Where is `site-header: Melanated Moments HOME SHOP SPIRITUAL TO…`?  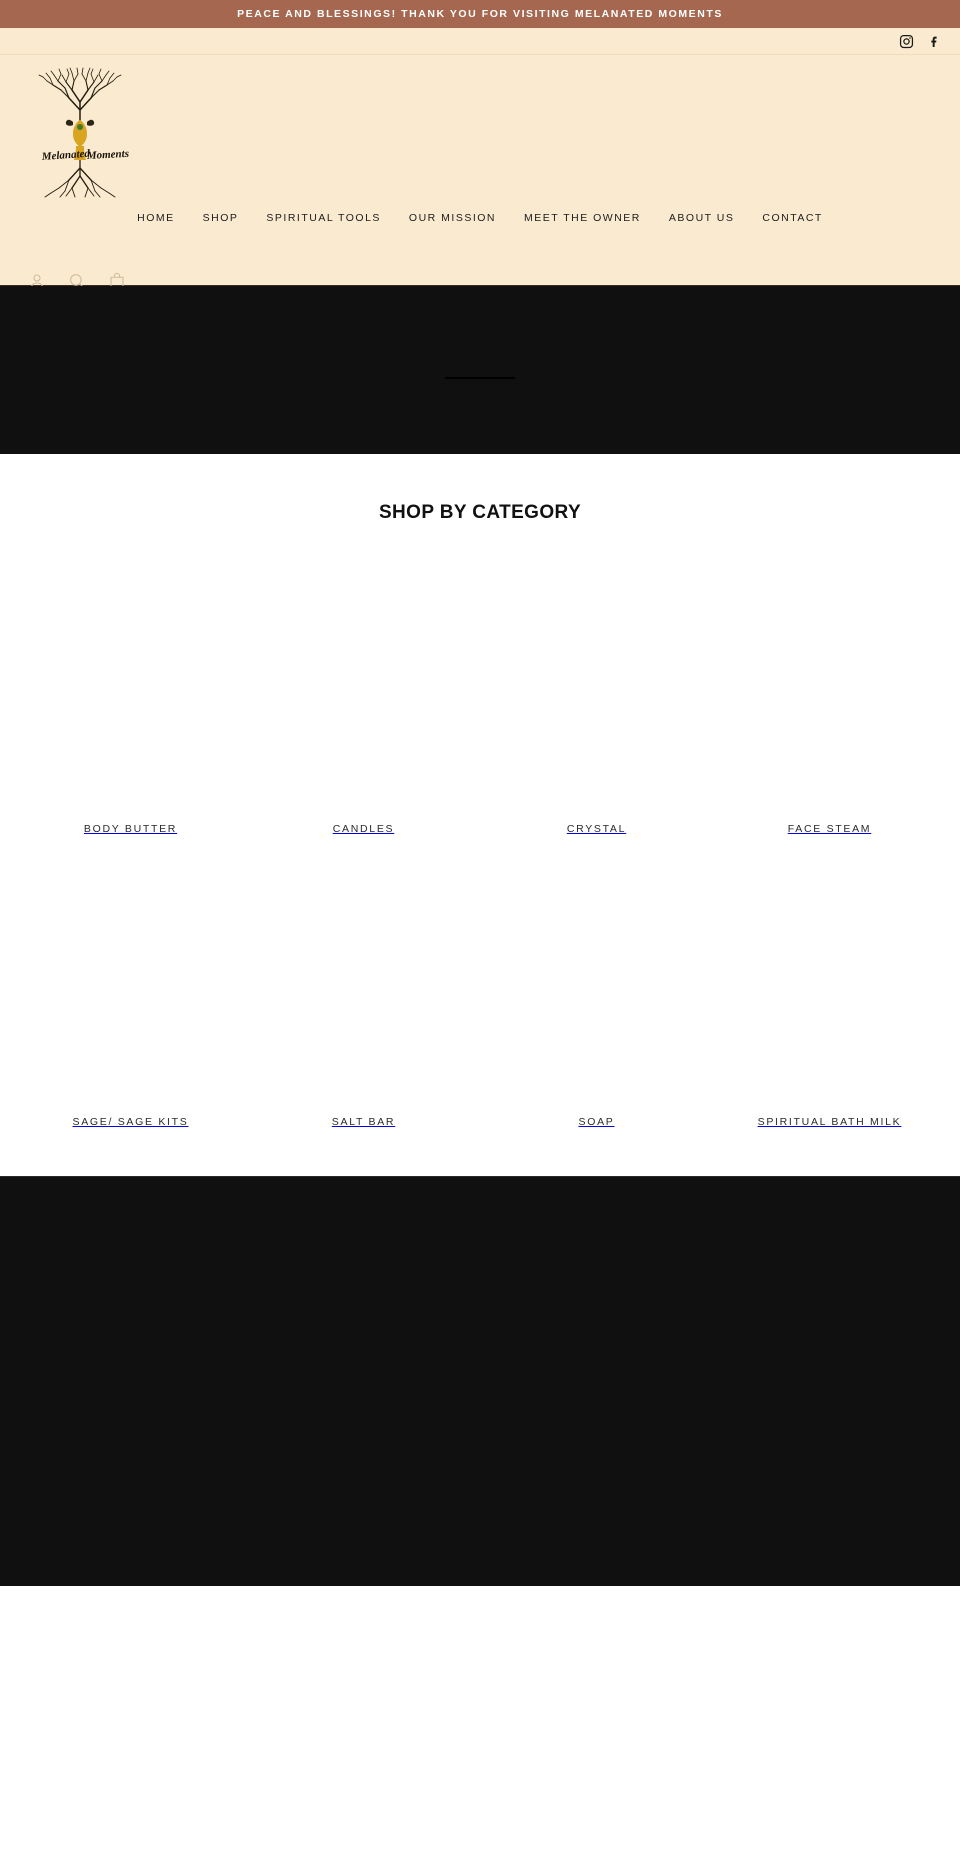
site-header: Melanated Moments HOME SHOP SPIRITUAL TO… is located at coordinates (480, 158).